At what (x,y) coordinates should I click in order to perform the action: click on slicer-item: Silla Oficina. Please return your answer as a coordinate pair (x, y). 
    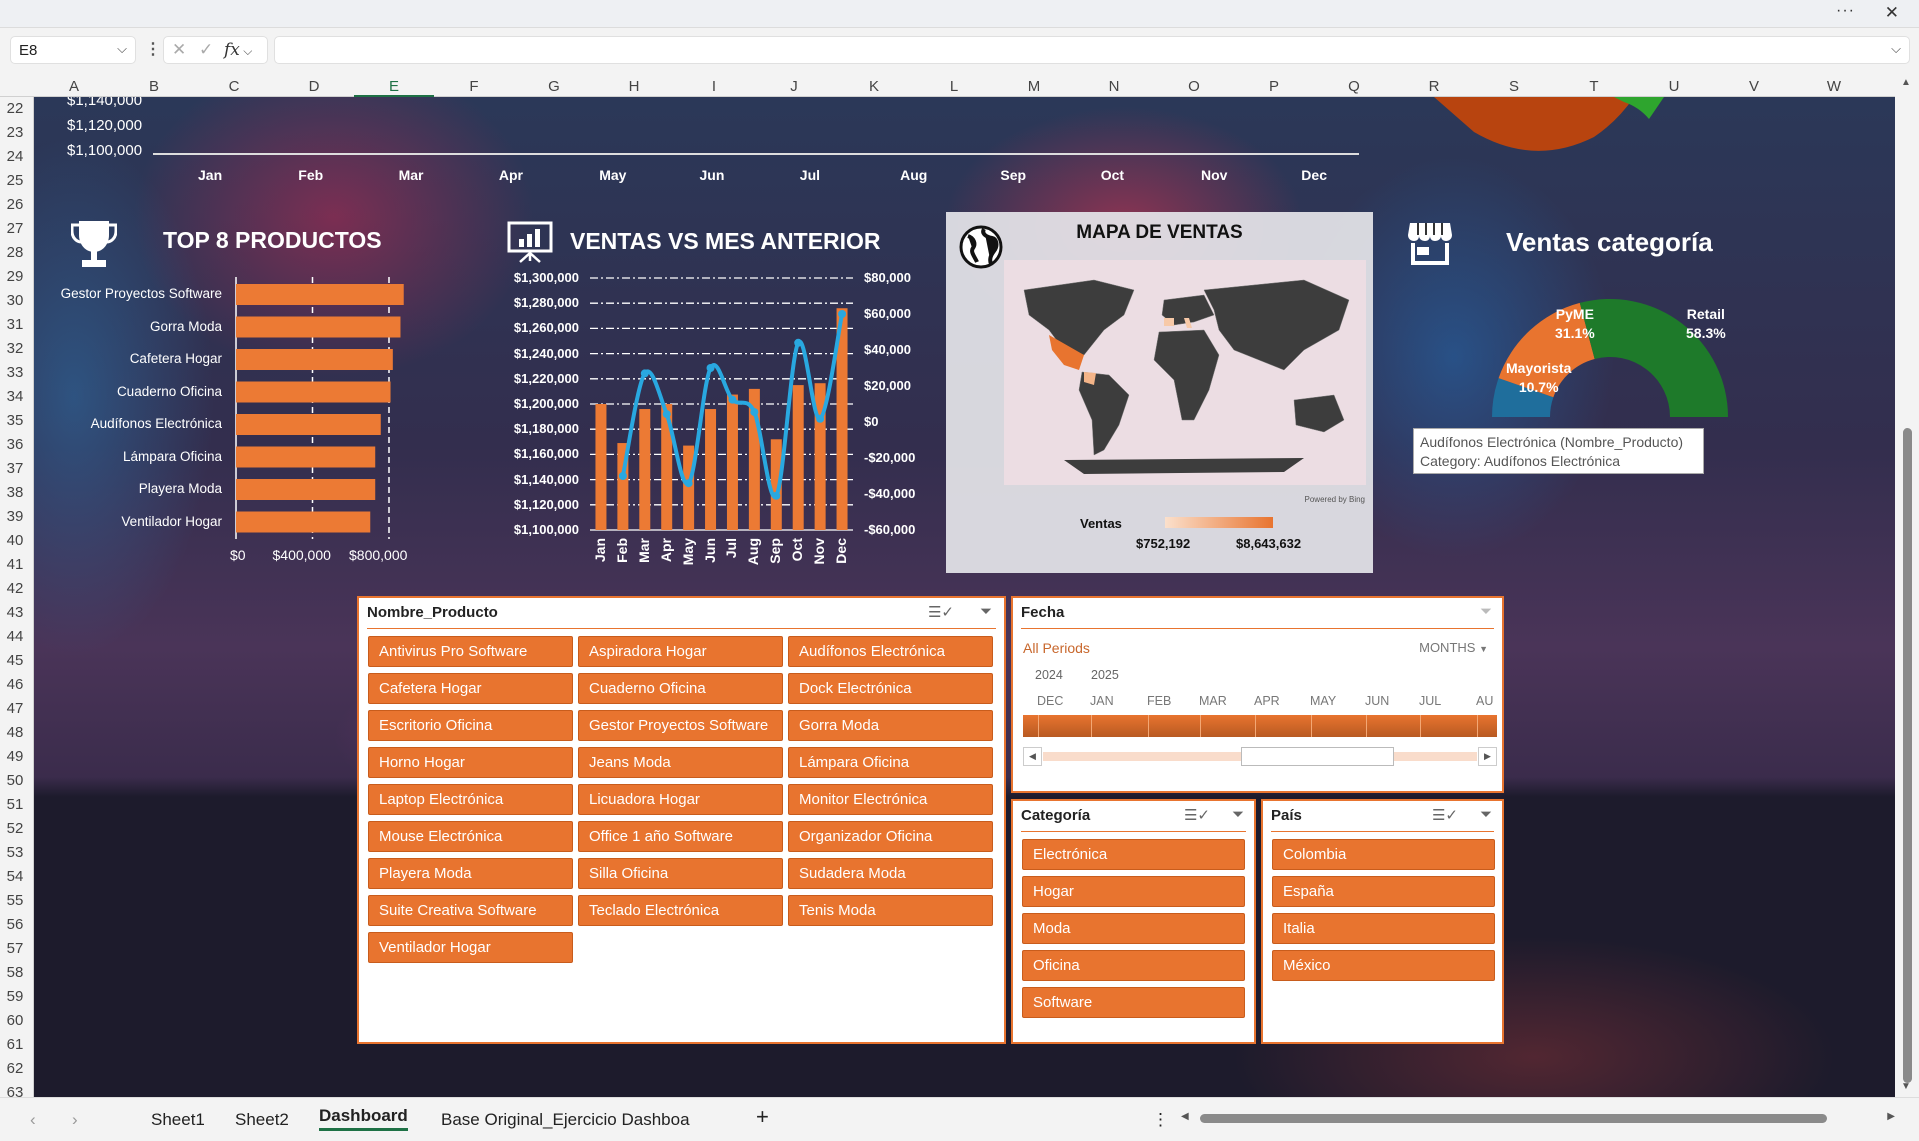
    Looking at the image, I should click on (680, 873).